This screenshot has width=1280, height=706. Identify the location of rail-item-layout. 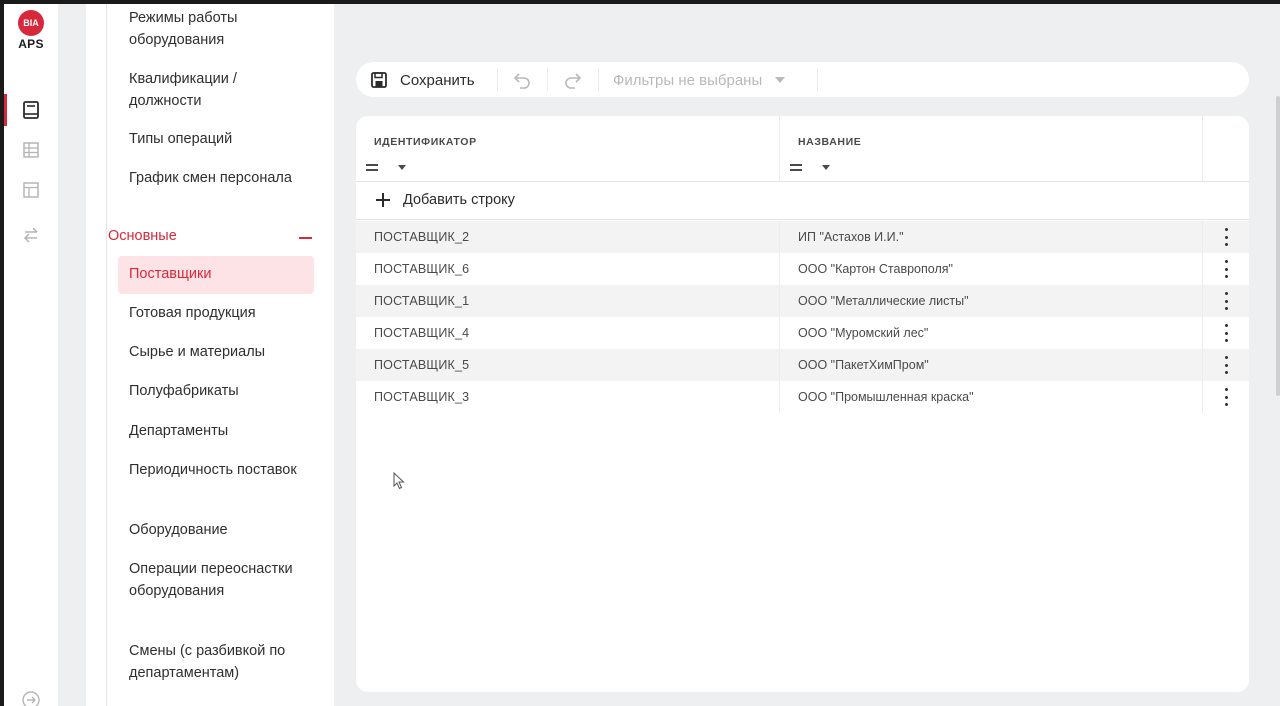
(31, 190).